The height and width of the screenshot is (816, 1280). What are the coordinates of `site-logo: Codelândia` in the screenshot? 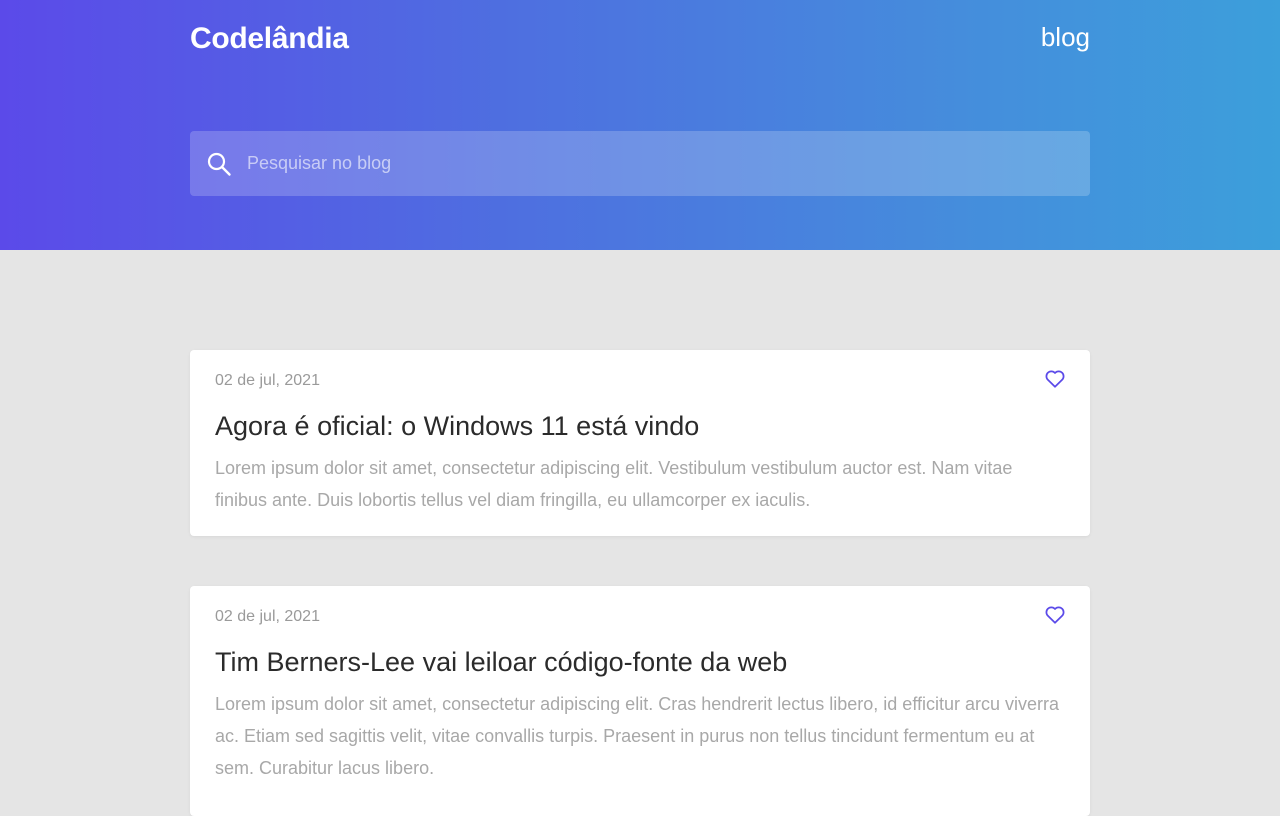 It's located at (269, 39).